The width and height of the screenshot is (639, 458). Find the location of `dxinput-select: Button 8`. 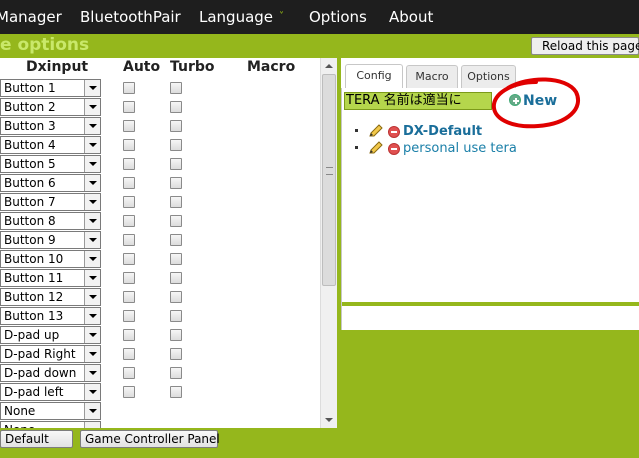

dxinput-select: Button 8 is located at coordinates (50, 221).